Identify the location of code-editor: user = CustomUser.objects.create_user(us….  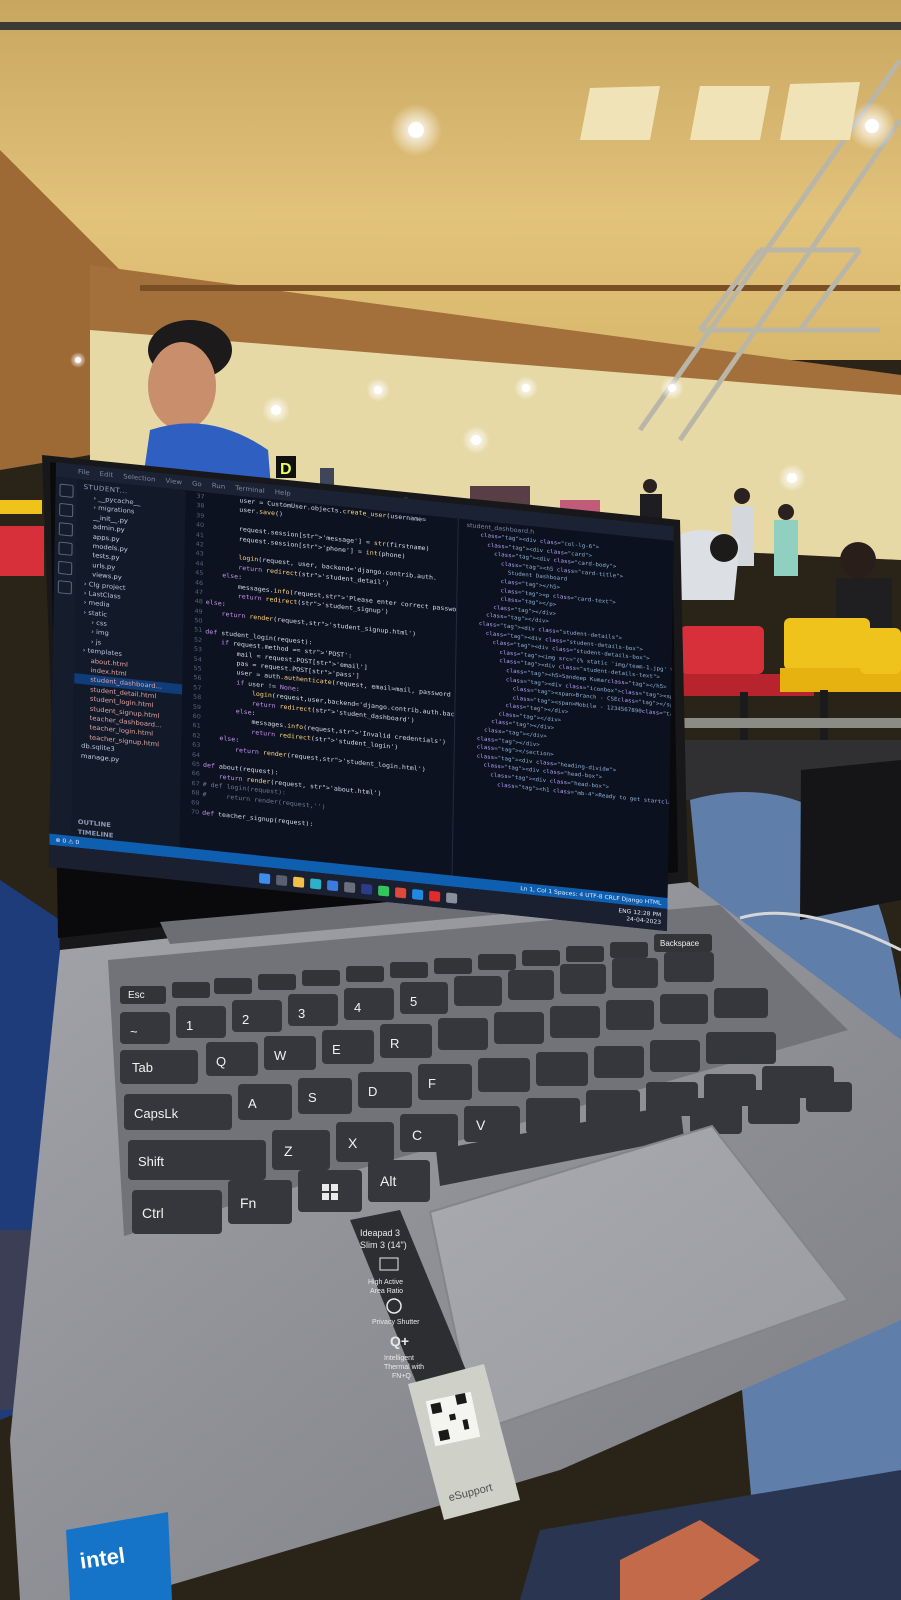
(330, 684).